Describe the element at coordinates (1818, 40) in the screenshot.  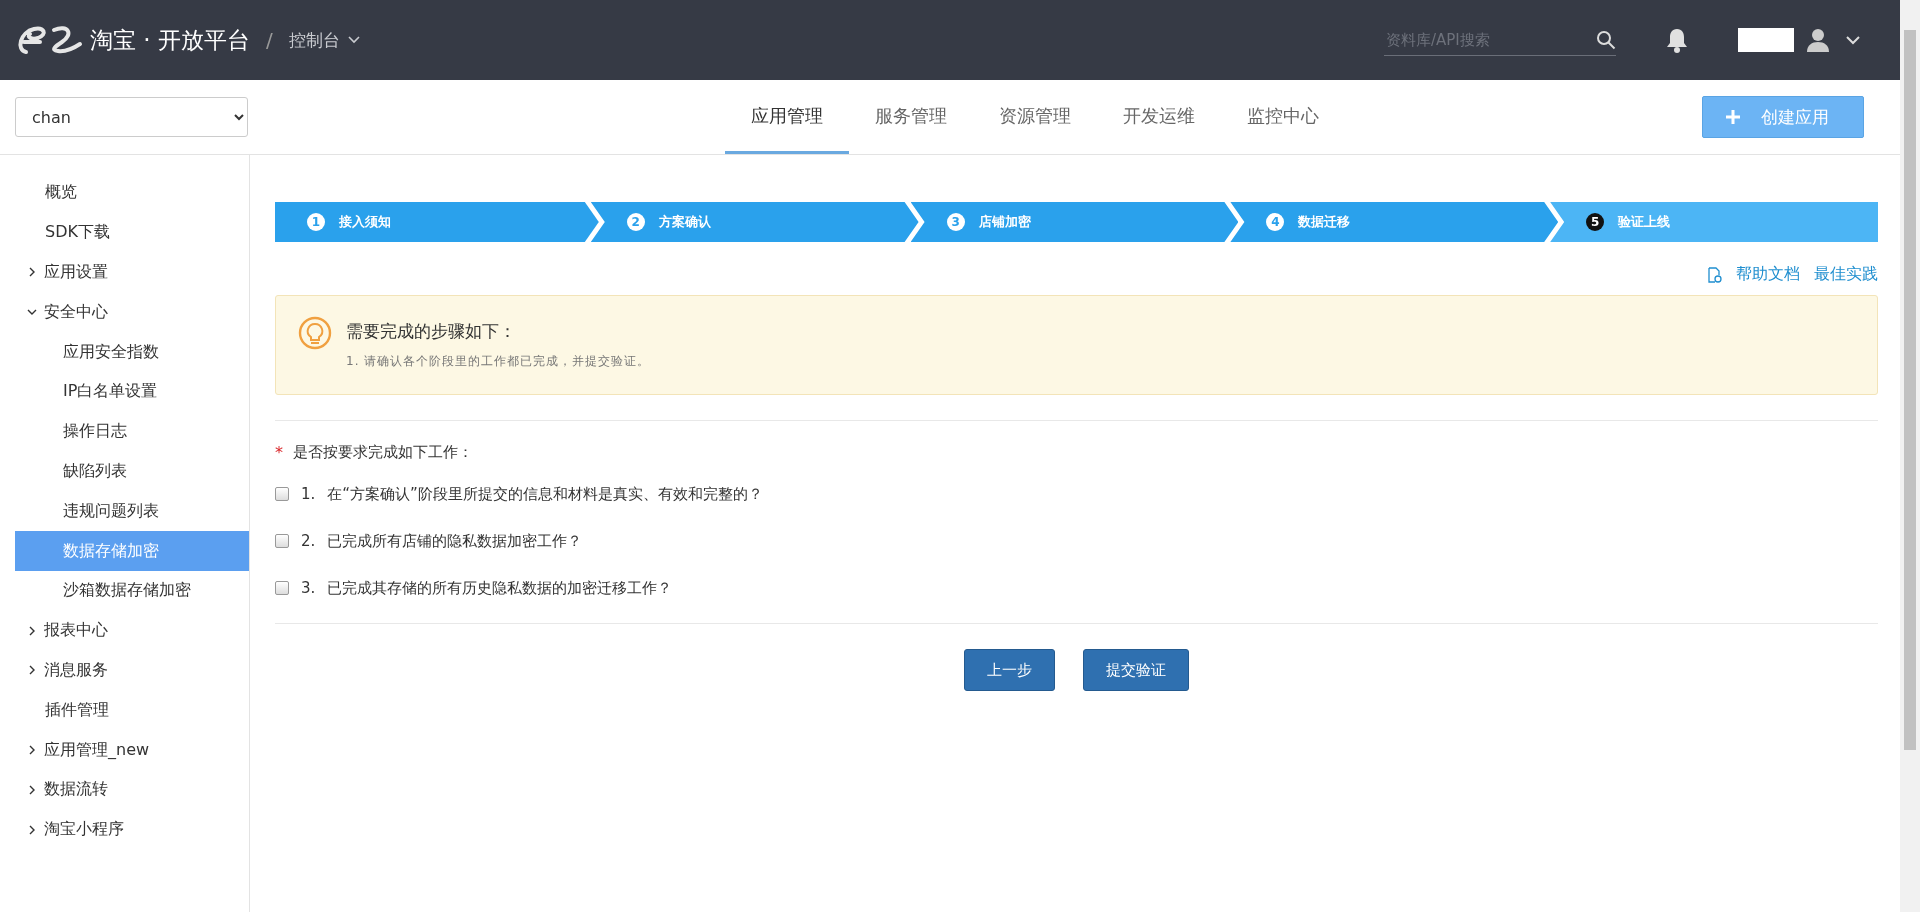
I see `user-icon` at that location.